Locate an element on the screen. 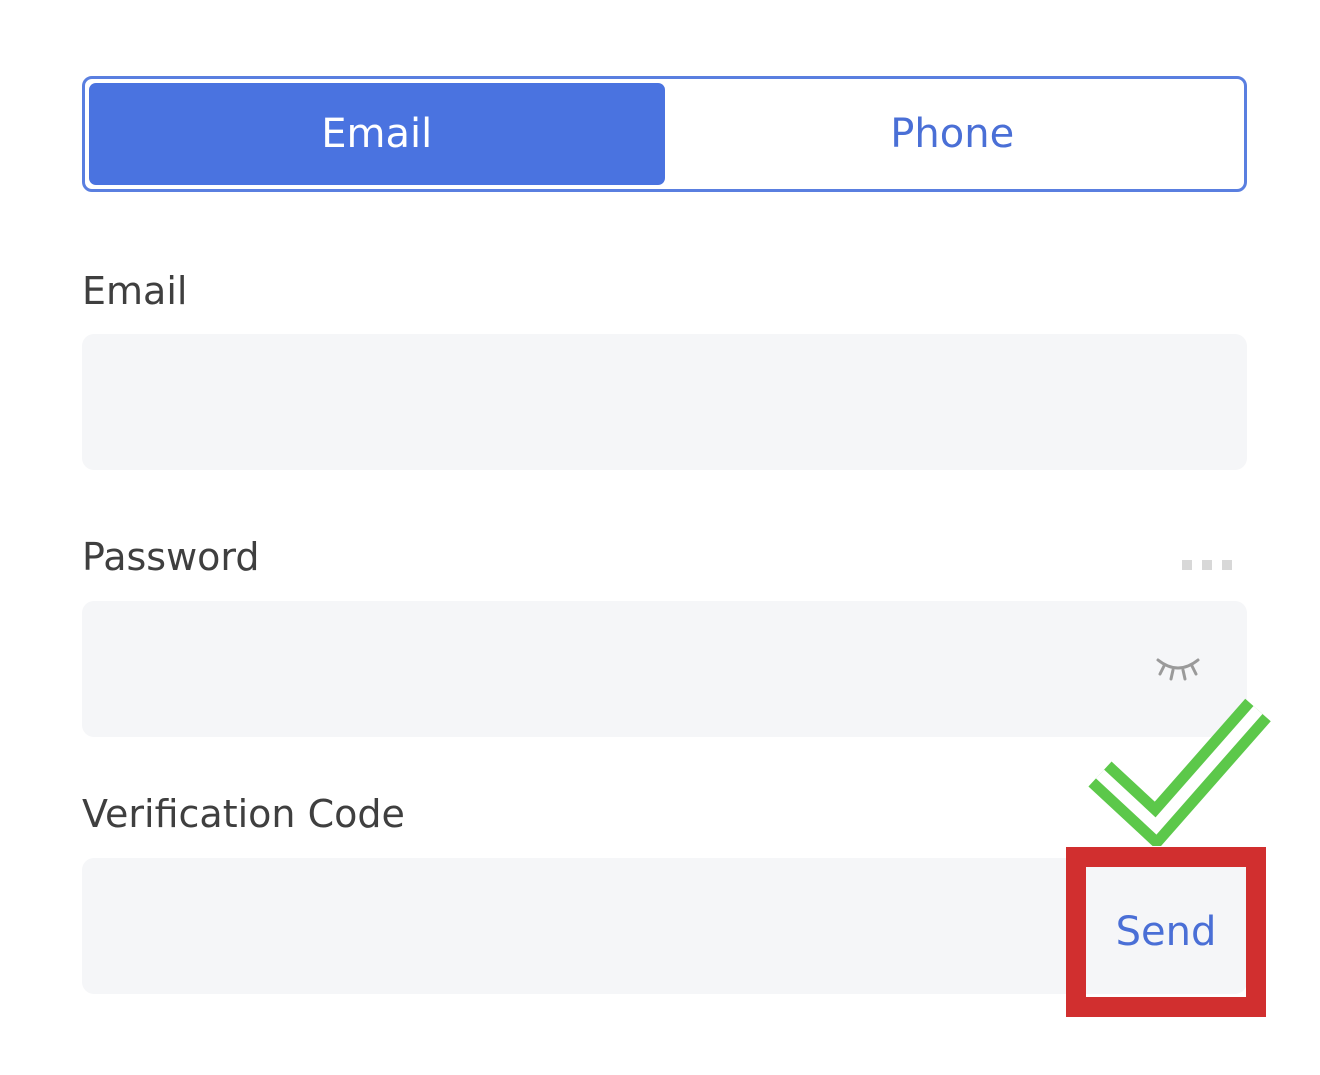 This screenshot has height=1075, width=1320. verification-code-label: Verification Code is located at coordinates (243, 814).